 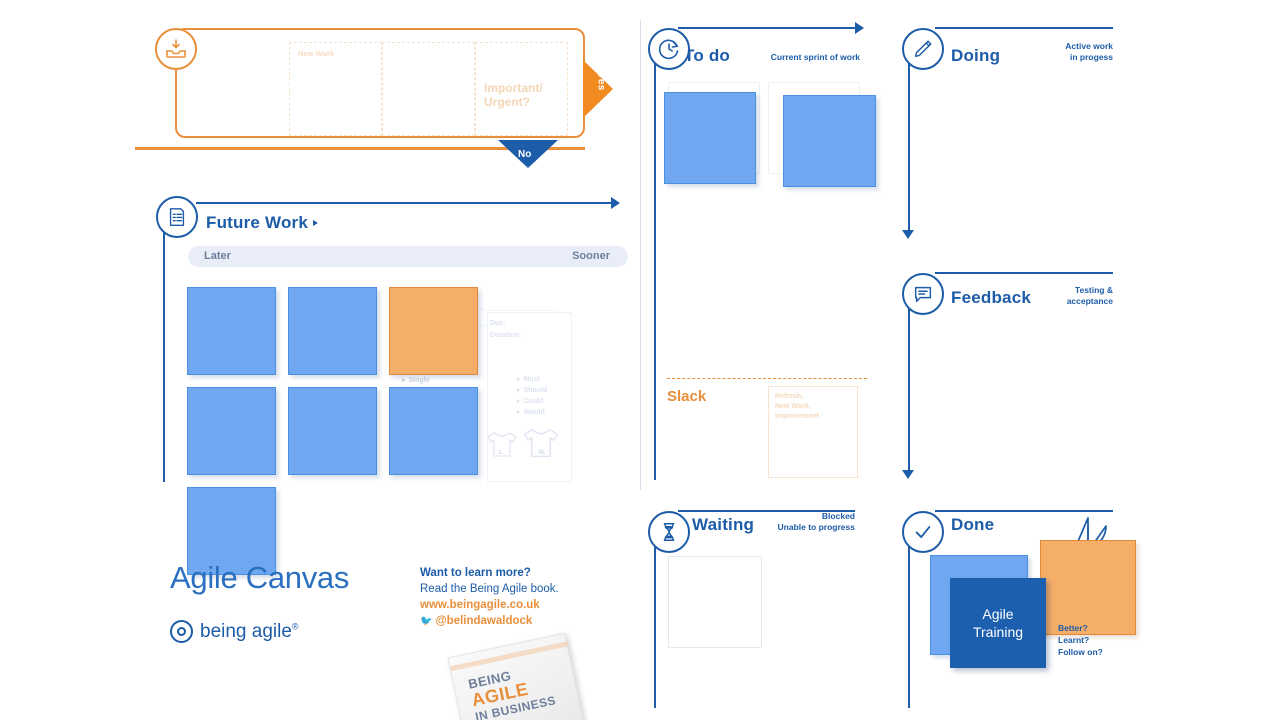 I want to click on todo-top-line, so click(x=766, y=28).